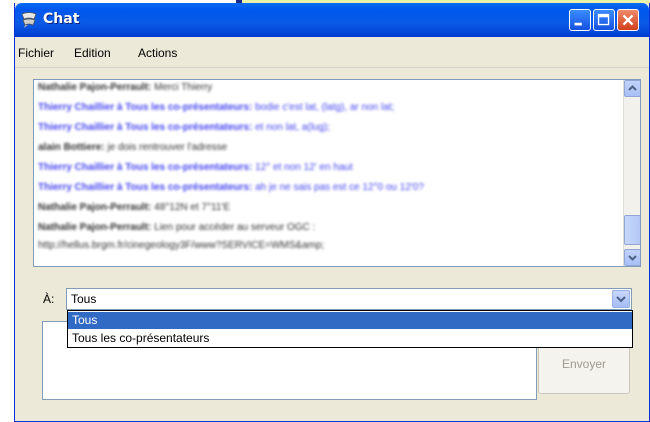 The width and height of the screenshot is (650, 422). I want to click on recipient-selected-value: Tous, so click(84, 299).